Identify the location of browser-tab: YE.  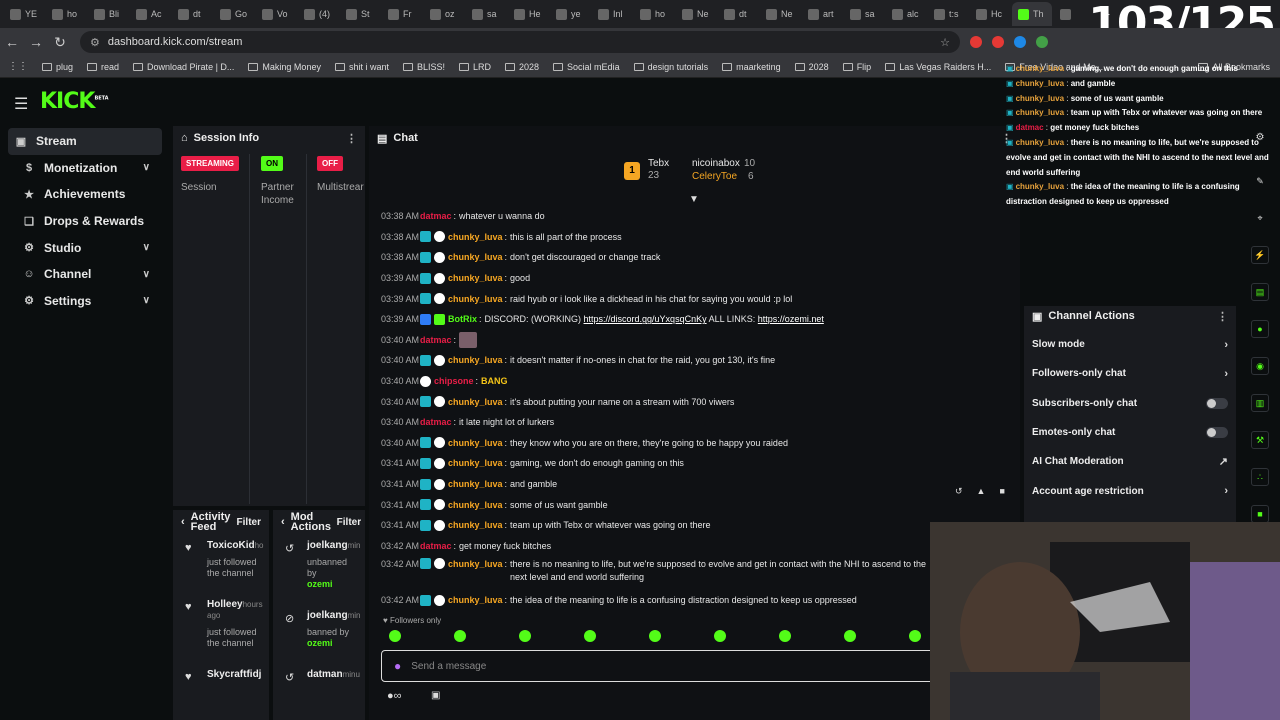
(24, 14).